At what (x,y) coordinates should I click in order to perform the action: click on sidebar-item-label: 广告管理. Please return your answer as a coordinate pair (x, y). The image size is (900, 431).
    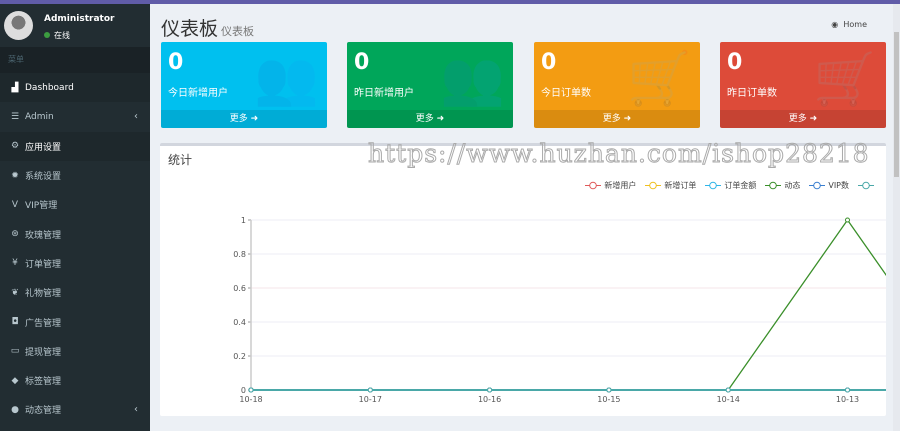
    Looking at the image, I should click on (43, 323).